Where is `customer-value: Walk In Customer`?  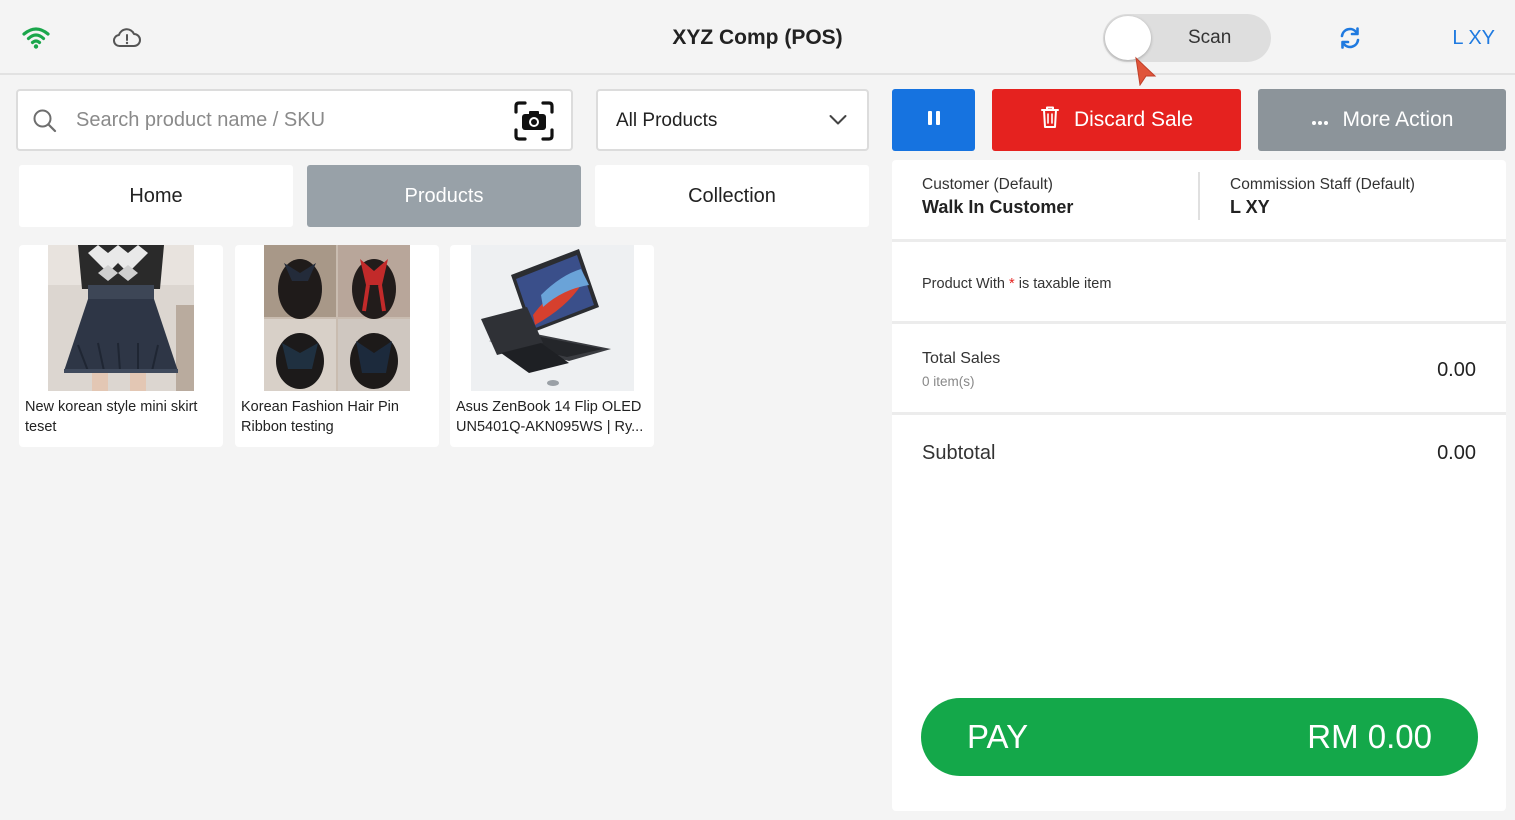 customer-value: Walk In Customer is located at coordinates (998, 207).